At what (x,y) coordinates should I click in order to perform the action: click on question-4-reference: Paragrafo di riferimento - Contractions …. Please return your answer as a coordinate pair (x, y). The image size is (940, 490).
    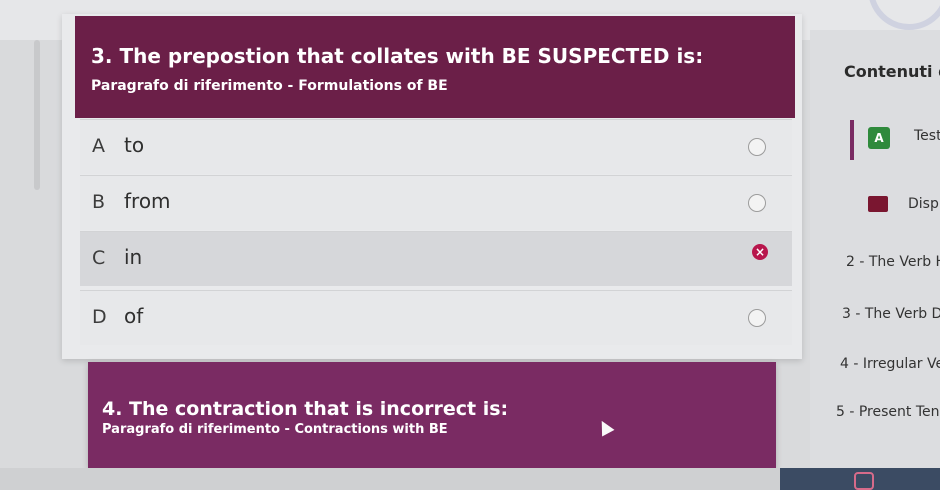
    Looking at the image, I should click on (275, 429).